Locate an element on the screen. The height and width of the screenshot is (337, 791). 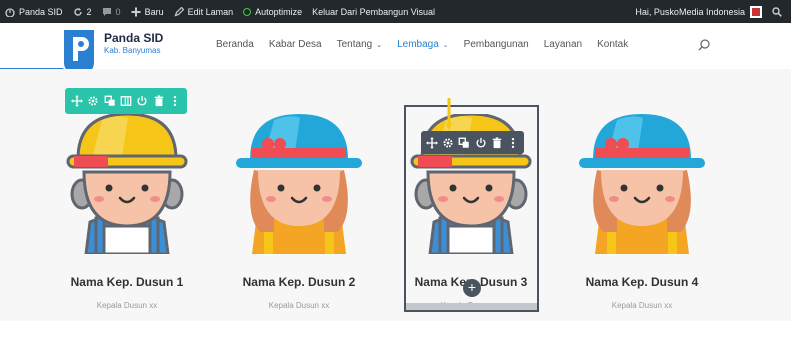
dashboard-icon is located at coordinates (10, 12).